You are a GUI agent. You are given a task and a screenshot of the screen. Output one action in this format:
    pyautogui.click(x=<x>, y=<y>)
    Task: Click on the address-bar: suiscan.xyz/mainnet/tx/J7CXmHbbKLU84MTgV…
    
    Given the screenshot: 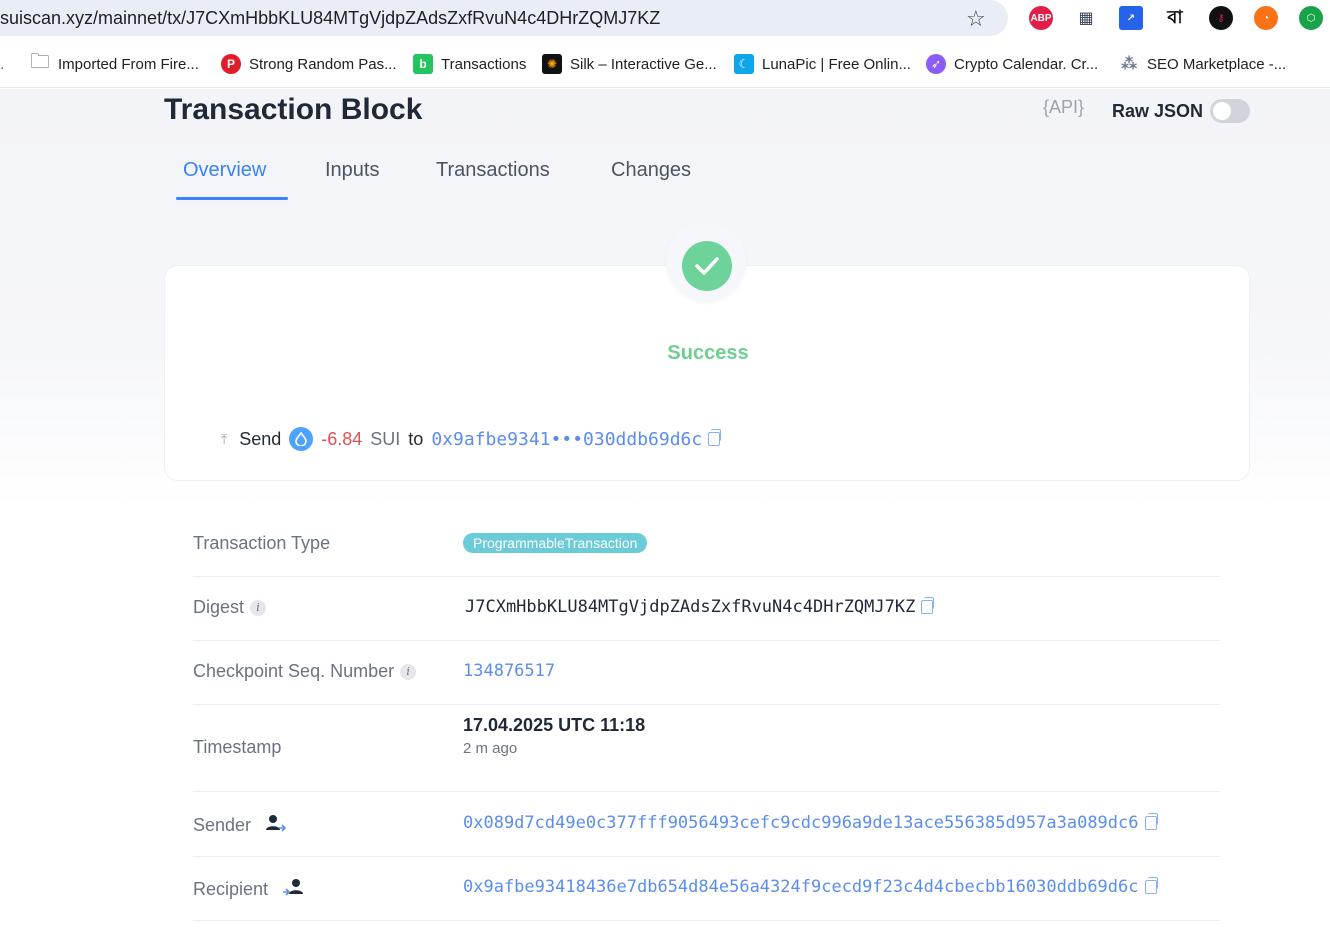 What is the action you would take?
    pyautogui.click(x=504, y=18)
    